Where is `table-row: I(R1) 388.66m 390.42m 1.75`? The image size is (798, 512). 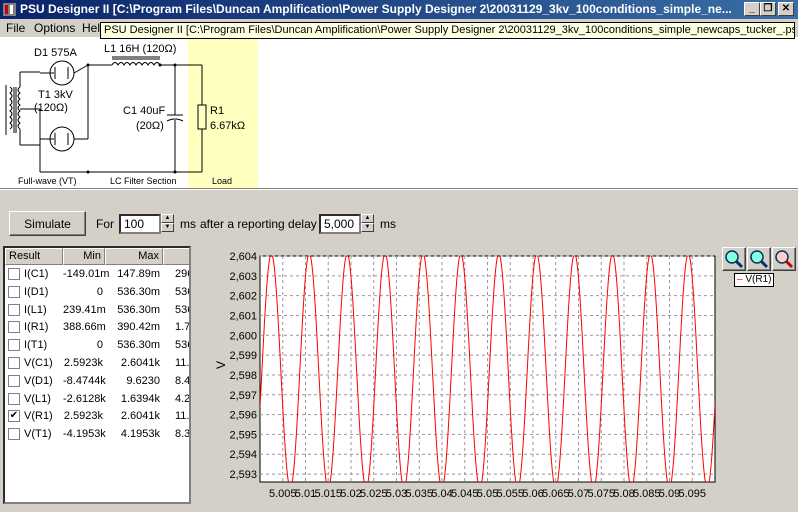 table-row: I(R1) 388.66m 390.42m 1.75 is located at coordinates (97, 327).